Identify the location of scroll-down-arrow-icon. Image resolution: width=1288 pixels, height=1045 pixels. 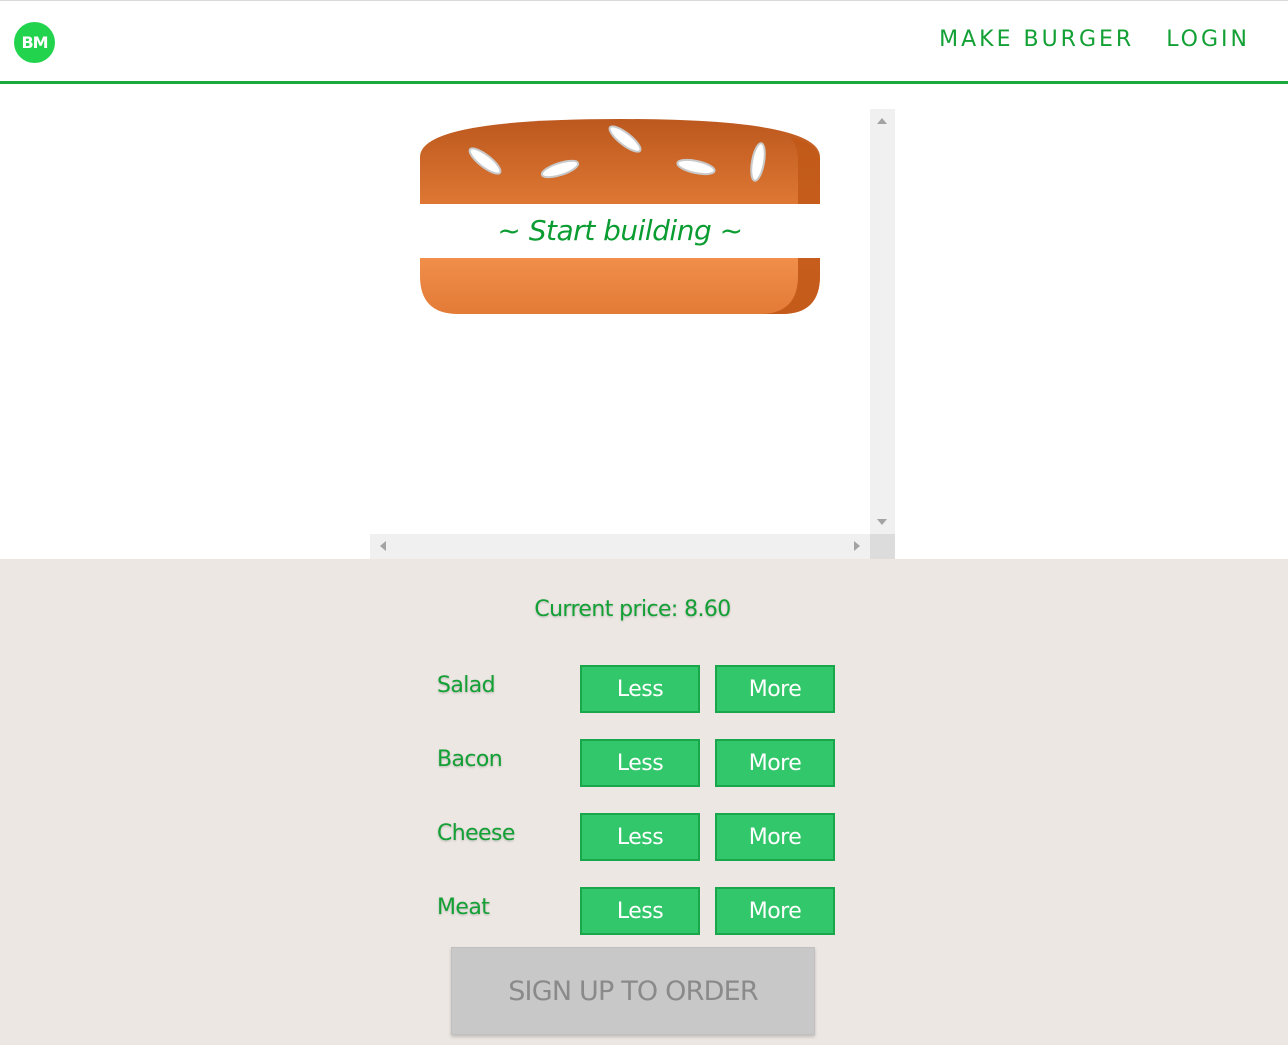
(882, 522).